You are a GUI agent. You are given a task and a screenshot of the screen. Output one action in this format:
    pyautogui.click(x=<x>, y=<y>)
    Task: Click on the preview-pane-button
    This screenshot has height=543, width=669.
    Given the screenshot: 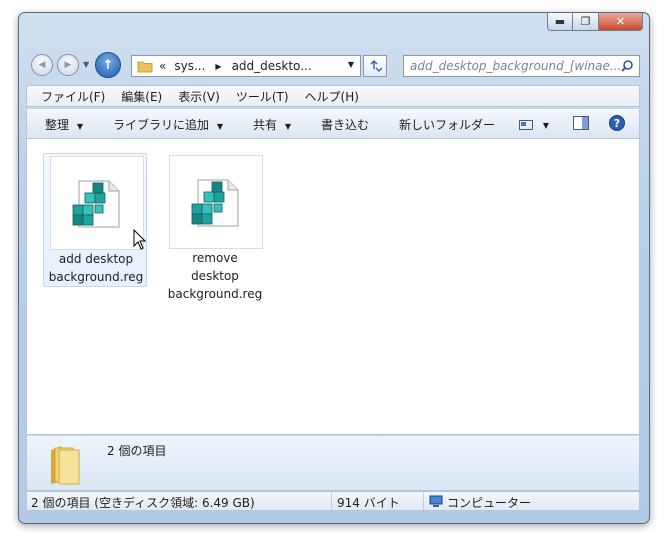 What is the action you would take?
    pyautogui.click(x=581, y=124)
    